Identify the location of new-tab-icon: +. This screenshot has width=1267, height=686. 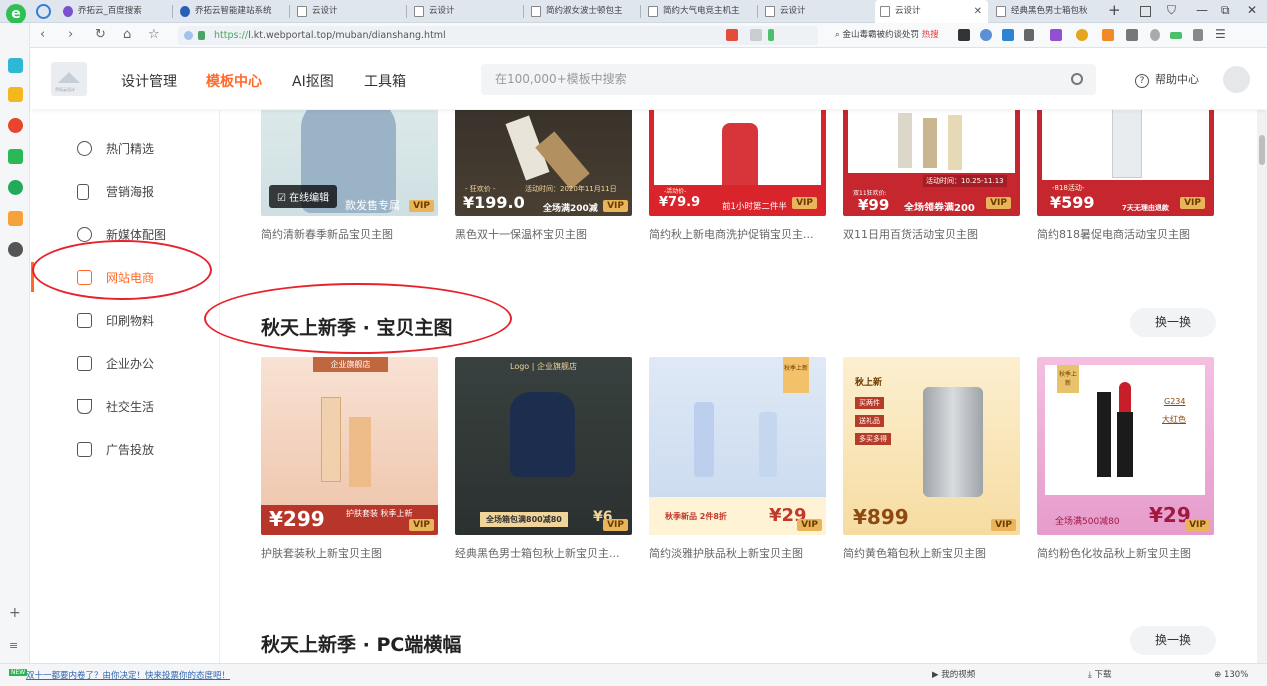
(1114, 10).